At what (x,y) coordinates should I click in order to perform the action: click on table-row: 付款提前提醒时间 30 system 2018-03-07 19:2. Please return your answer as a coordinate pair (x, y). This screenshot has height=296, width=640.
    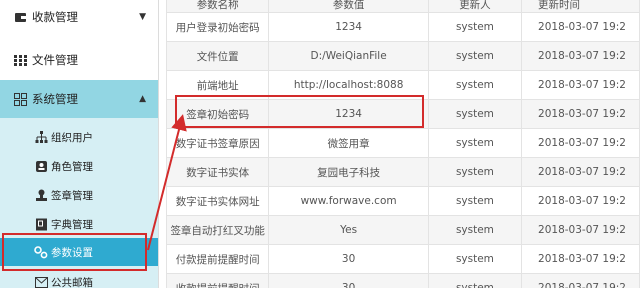
    Looking at the image, I should click on (402, 259).